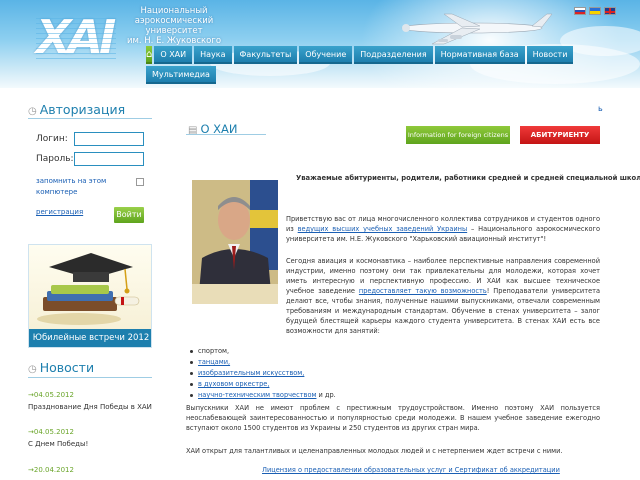  I want to click on corner-link: ь, so click(600, 108).